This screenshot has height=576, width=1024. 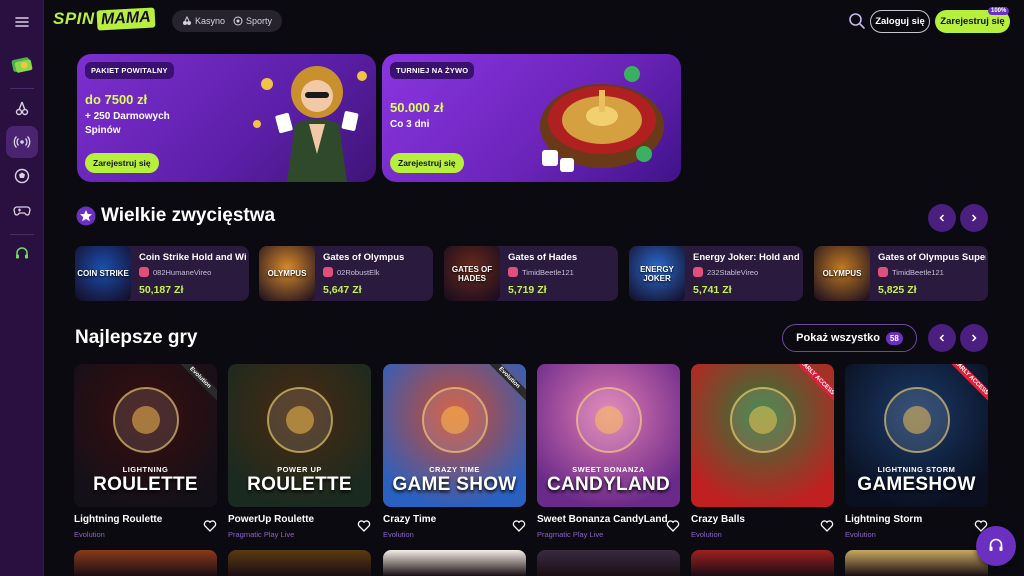 I want to click on banner-sub-line-1: Co 3 dni, so click(x=410, y=124).